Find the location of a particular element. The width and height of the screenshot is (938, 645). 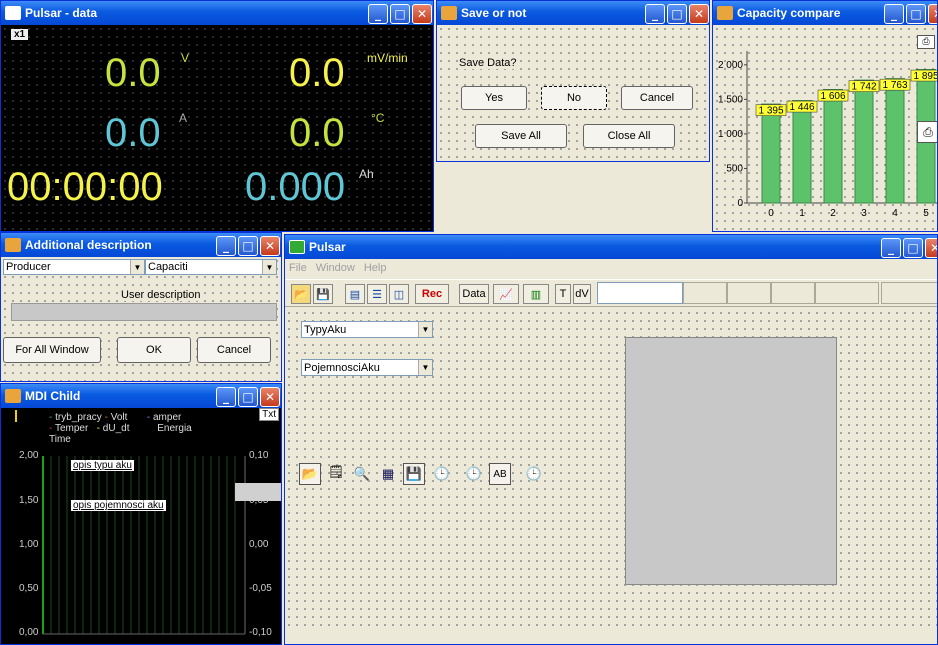

producer-select: Producer ▼ is located at coordinates (74, 267).